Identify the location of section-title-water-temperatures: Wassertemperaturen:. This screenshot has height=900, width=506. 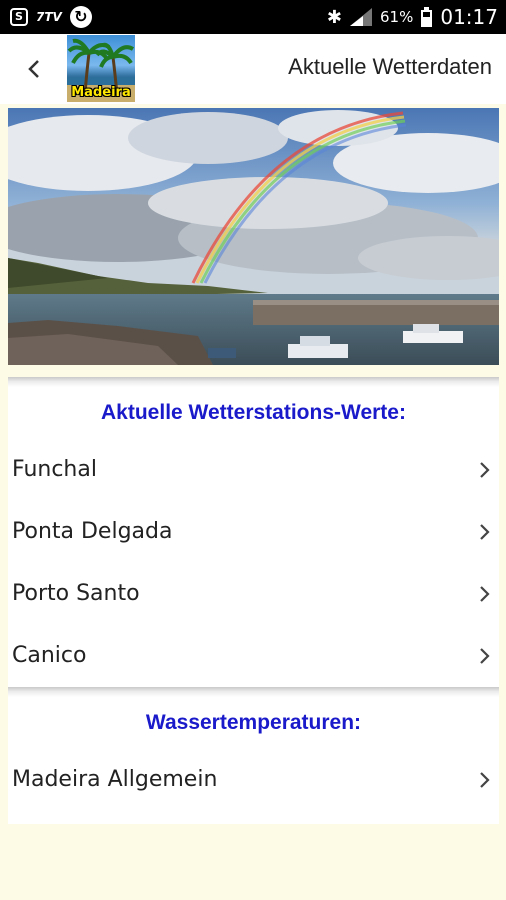
(253, 722).